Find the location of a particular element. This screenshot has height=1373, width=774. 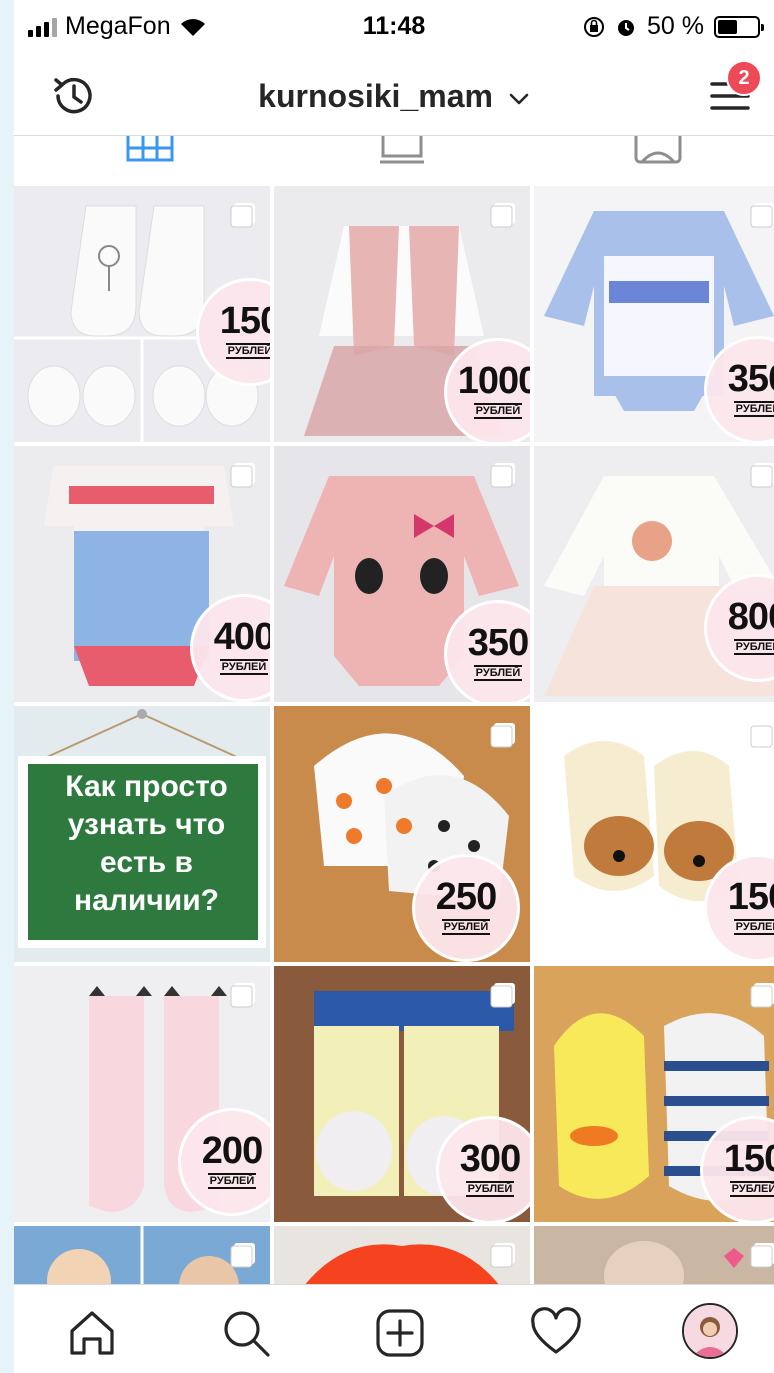

avatar-image is located at coordinates (710, 1331).